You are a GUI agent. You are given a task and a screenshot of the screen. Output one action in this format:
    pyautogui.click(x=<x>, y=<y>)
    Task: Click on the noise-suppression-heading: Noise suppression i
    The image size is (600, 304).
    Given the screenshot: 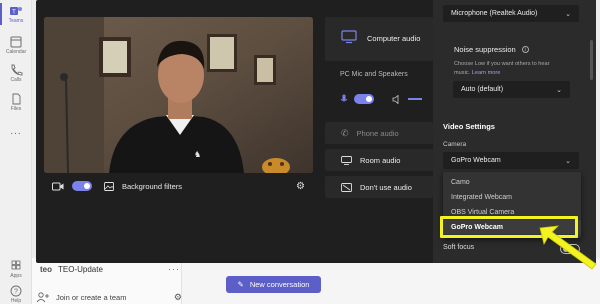 What is the action you would take?
    pyautogui.click(x=491, y=49)
    